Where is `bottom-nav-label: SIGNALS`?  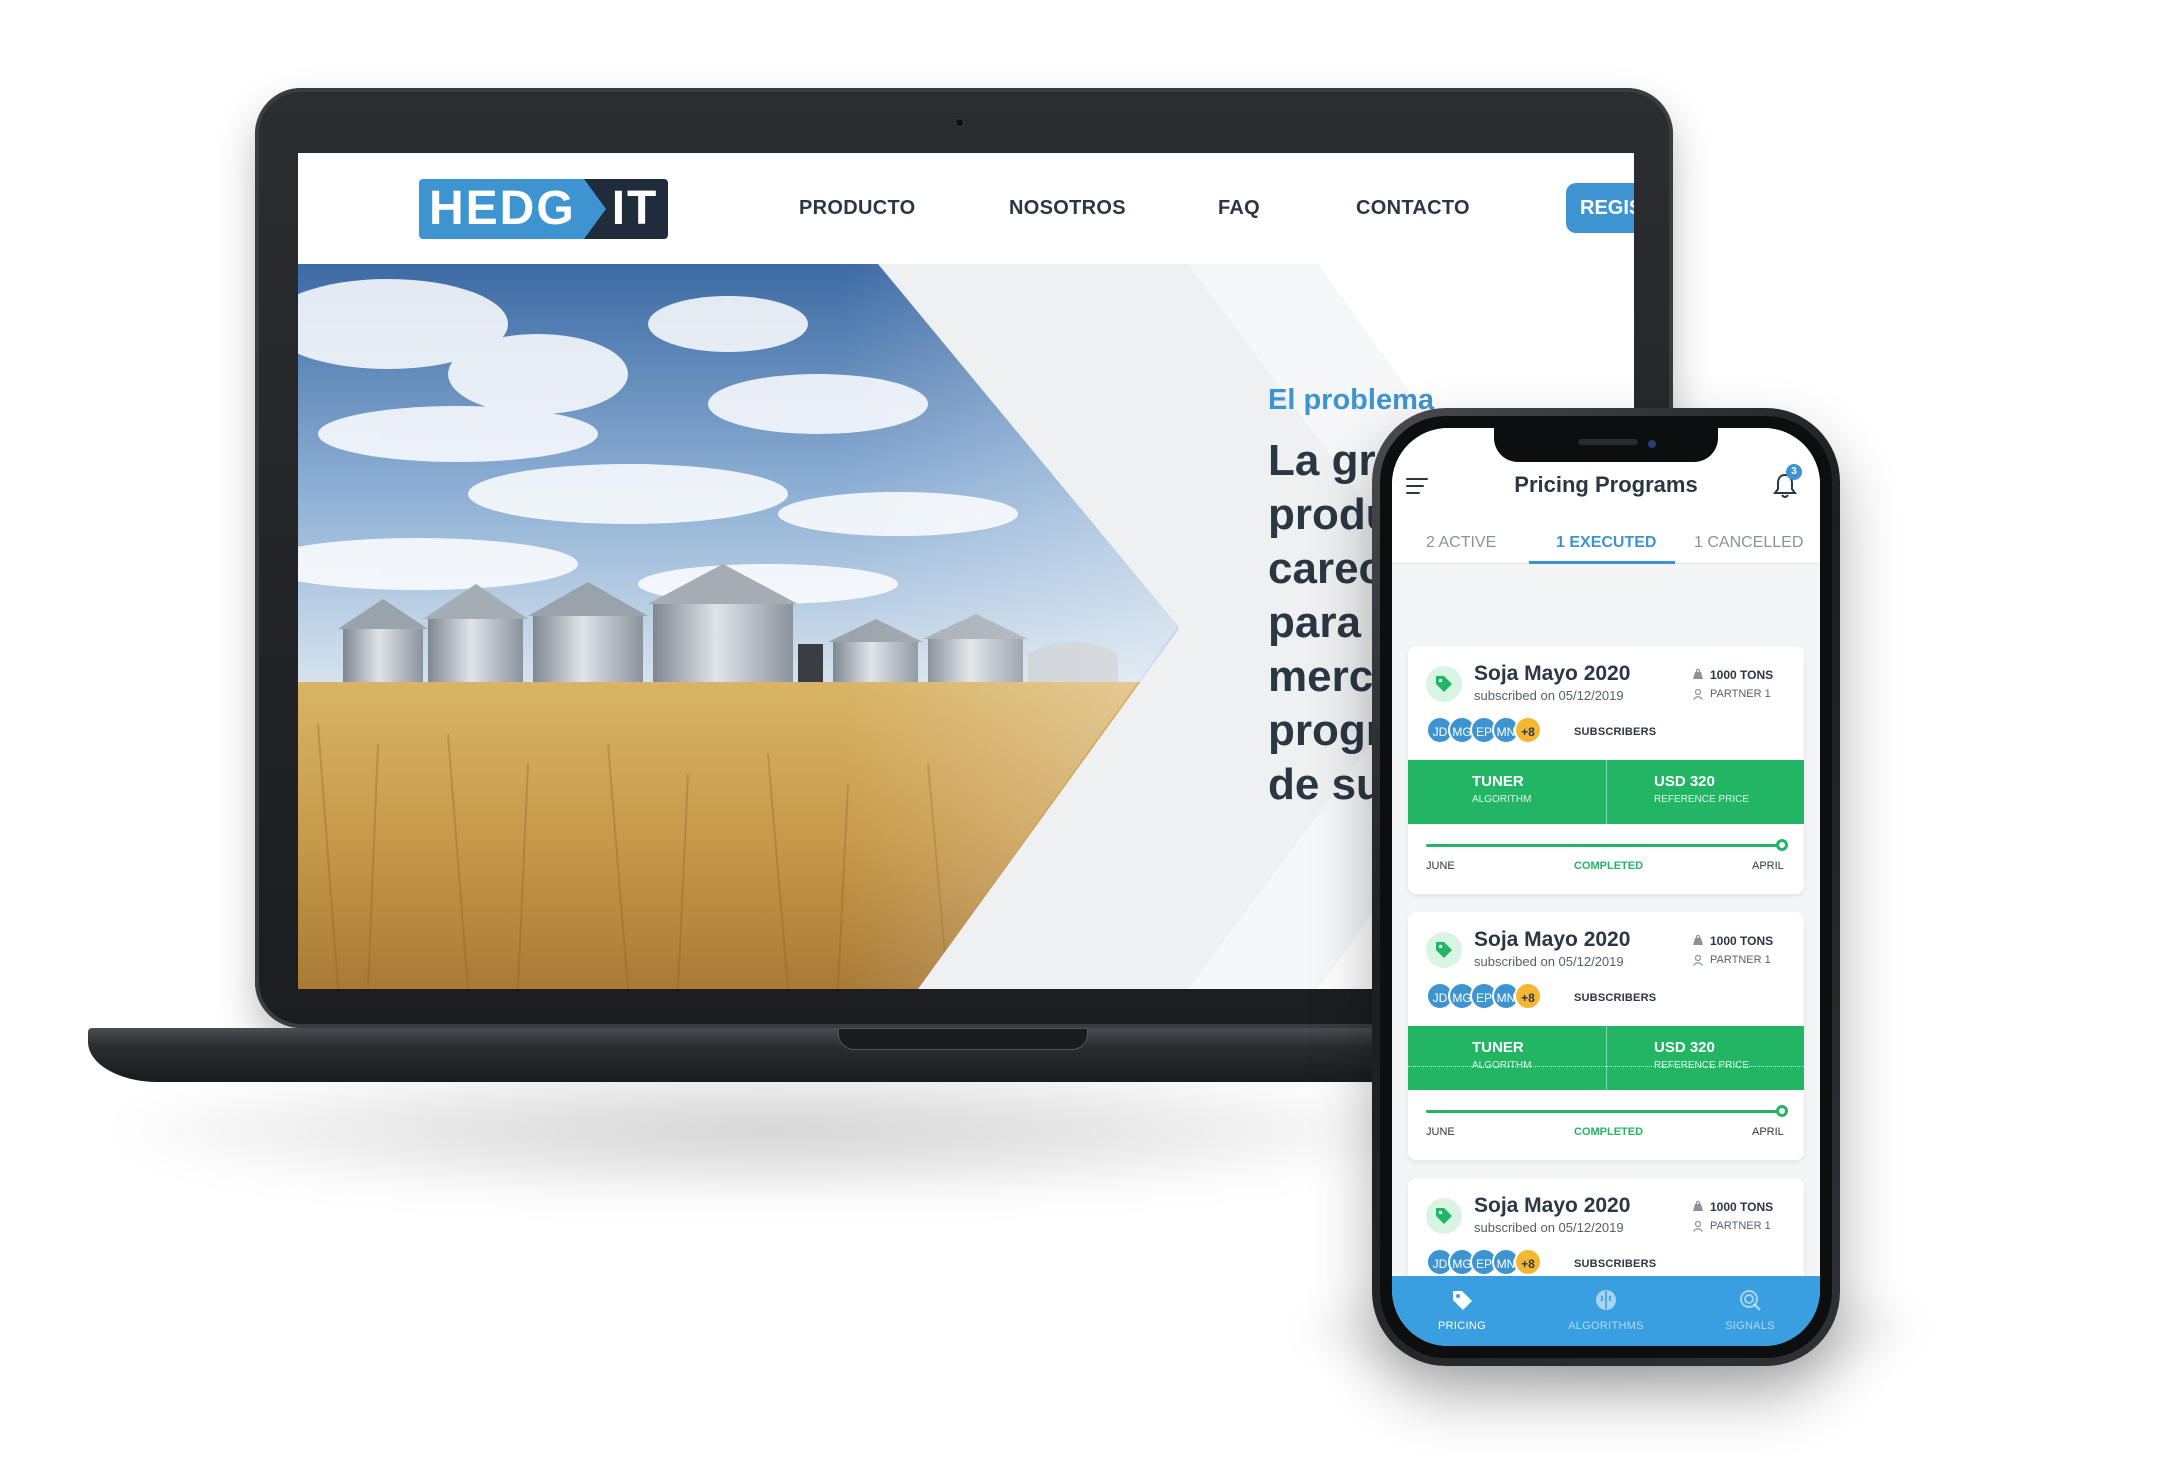
bottom-nav-label: SIGNALS is located at coordinates (1750, 1326).